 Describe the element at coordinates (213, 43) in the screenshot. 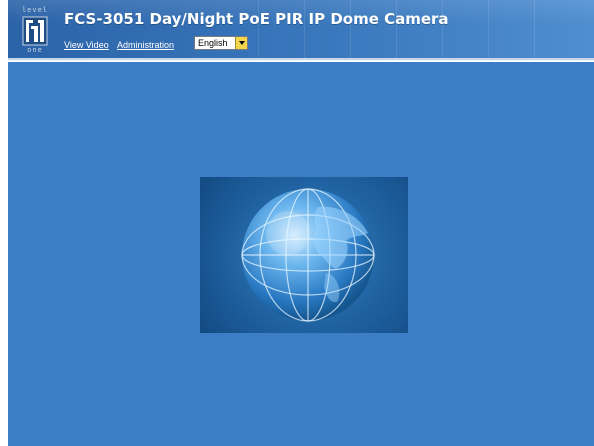

I see `language-selected-value: English` at that location.